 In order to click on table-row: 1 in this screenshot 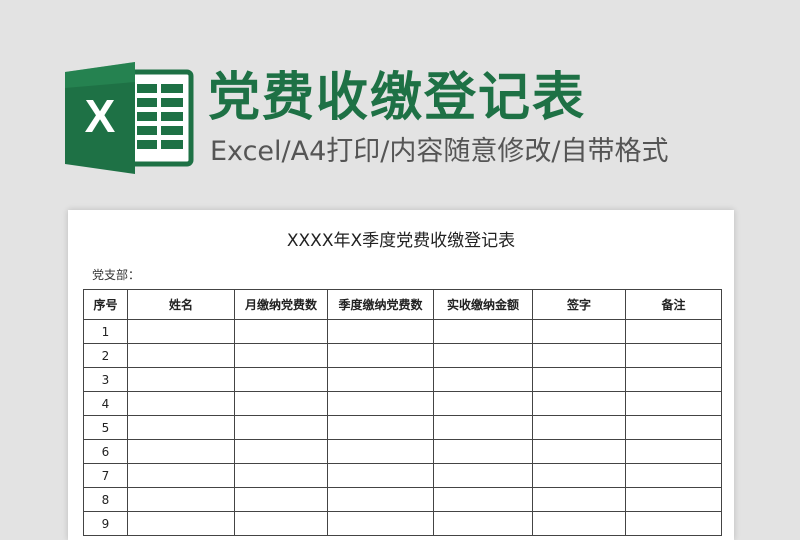, I will do `click(402, 331)`.